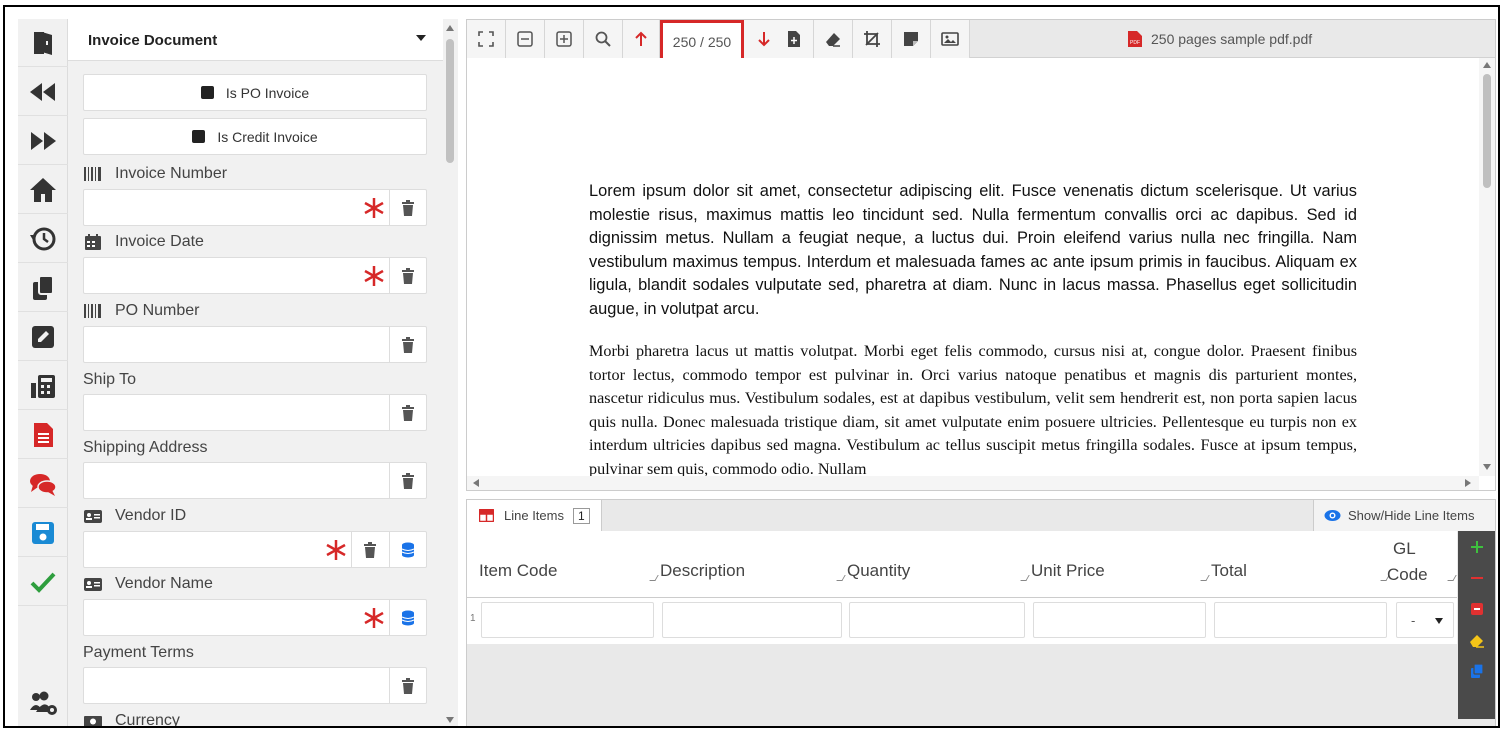 Image resolution: width=1503 pixels, height=733 pixels. Describe the element at coordinates (145, 447) in the screenshot. I see `shipping-address-label: Shipping Address` at that location.